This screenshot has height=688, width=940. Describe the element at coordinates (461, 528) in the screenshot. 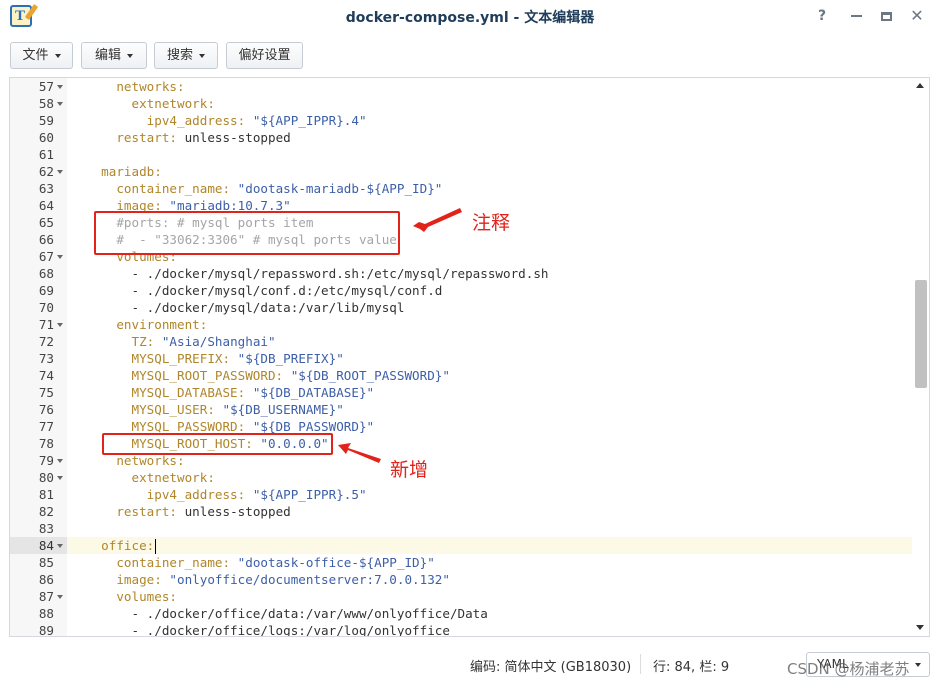

I see `code-line: 83` at that location.